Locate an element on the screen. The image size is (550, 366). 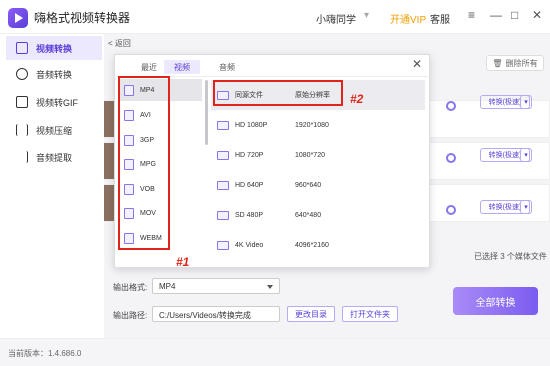
resolution-item: HD 720P 1080*720 is located at coordinates (318, 155).